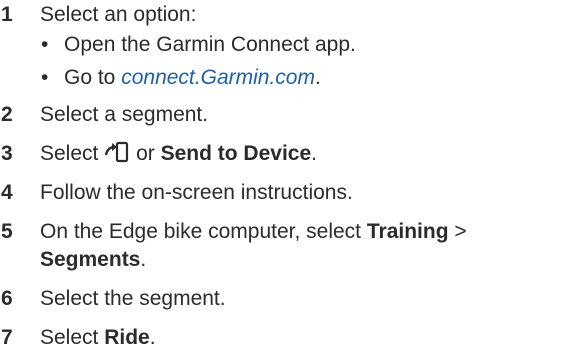 Image resolution: width=568 pixels, height=364 pixels. What do you see at coordinates (218, 77) in the screenshot?
I see `connect-garmin-link: connect.Garmin.com` at bounding box center [218, 77].